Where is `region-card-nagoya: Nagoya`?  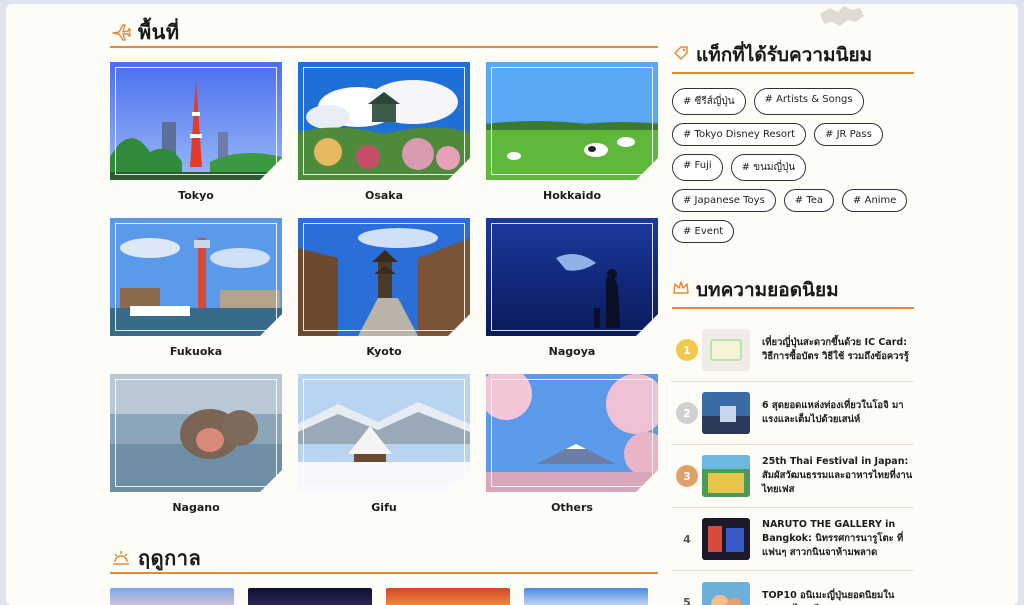 region-card-nagoya: Nagoya is located at coordinates (572, 296).